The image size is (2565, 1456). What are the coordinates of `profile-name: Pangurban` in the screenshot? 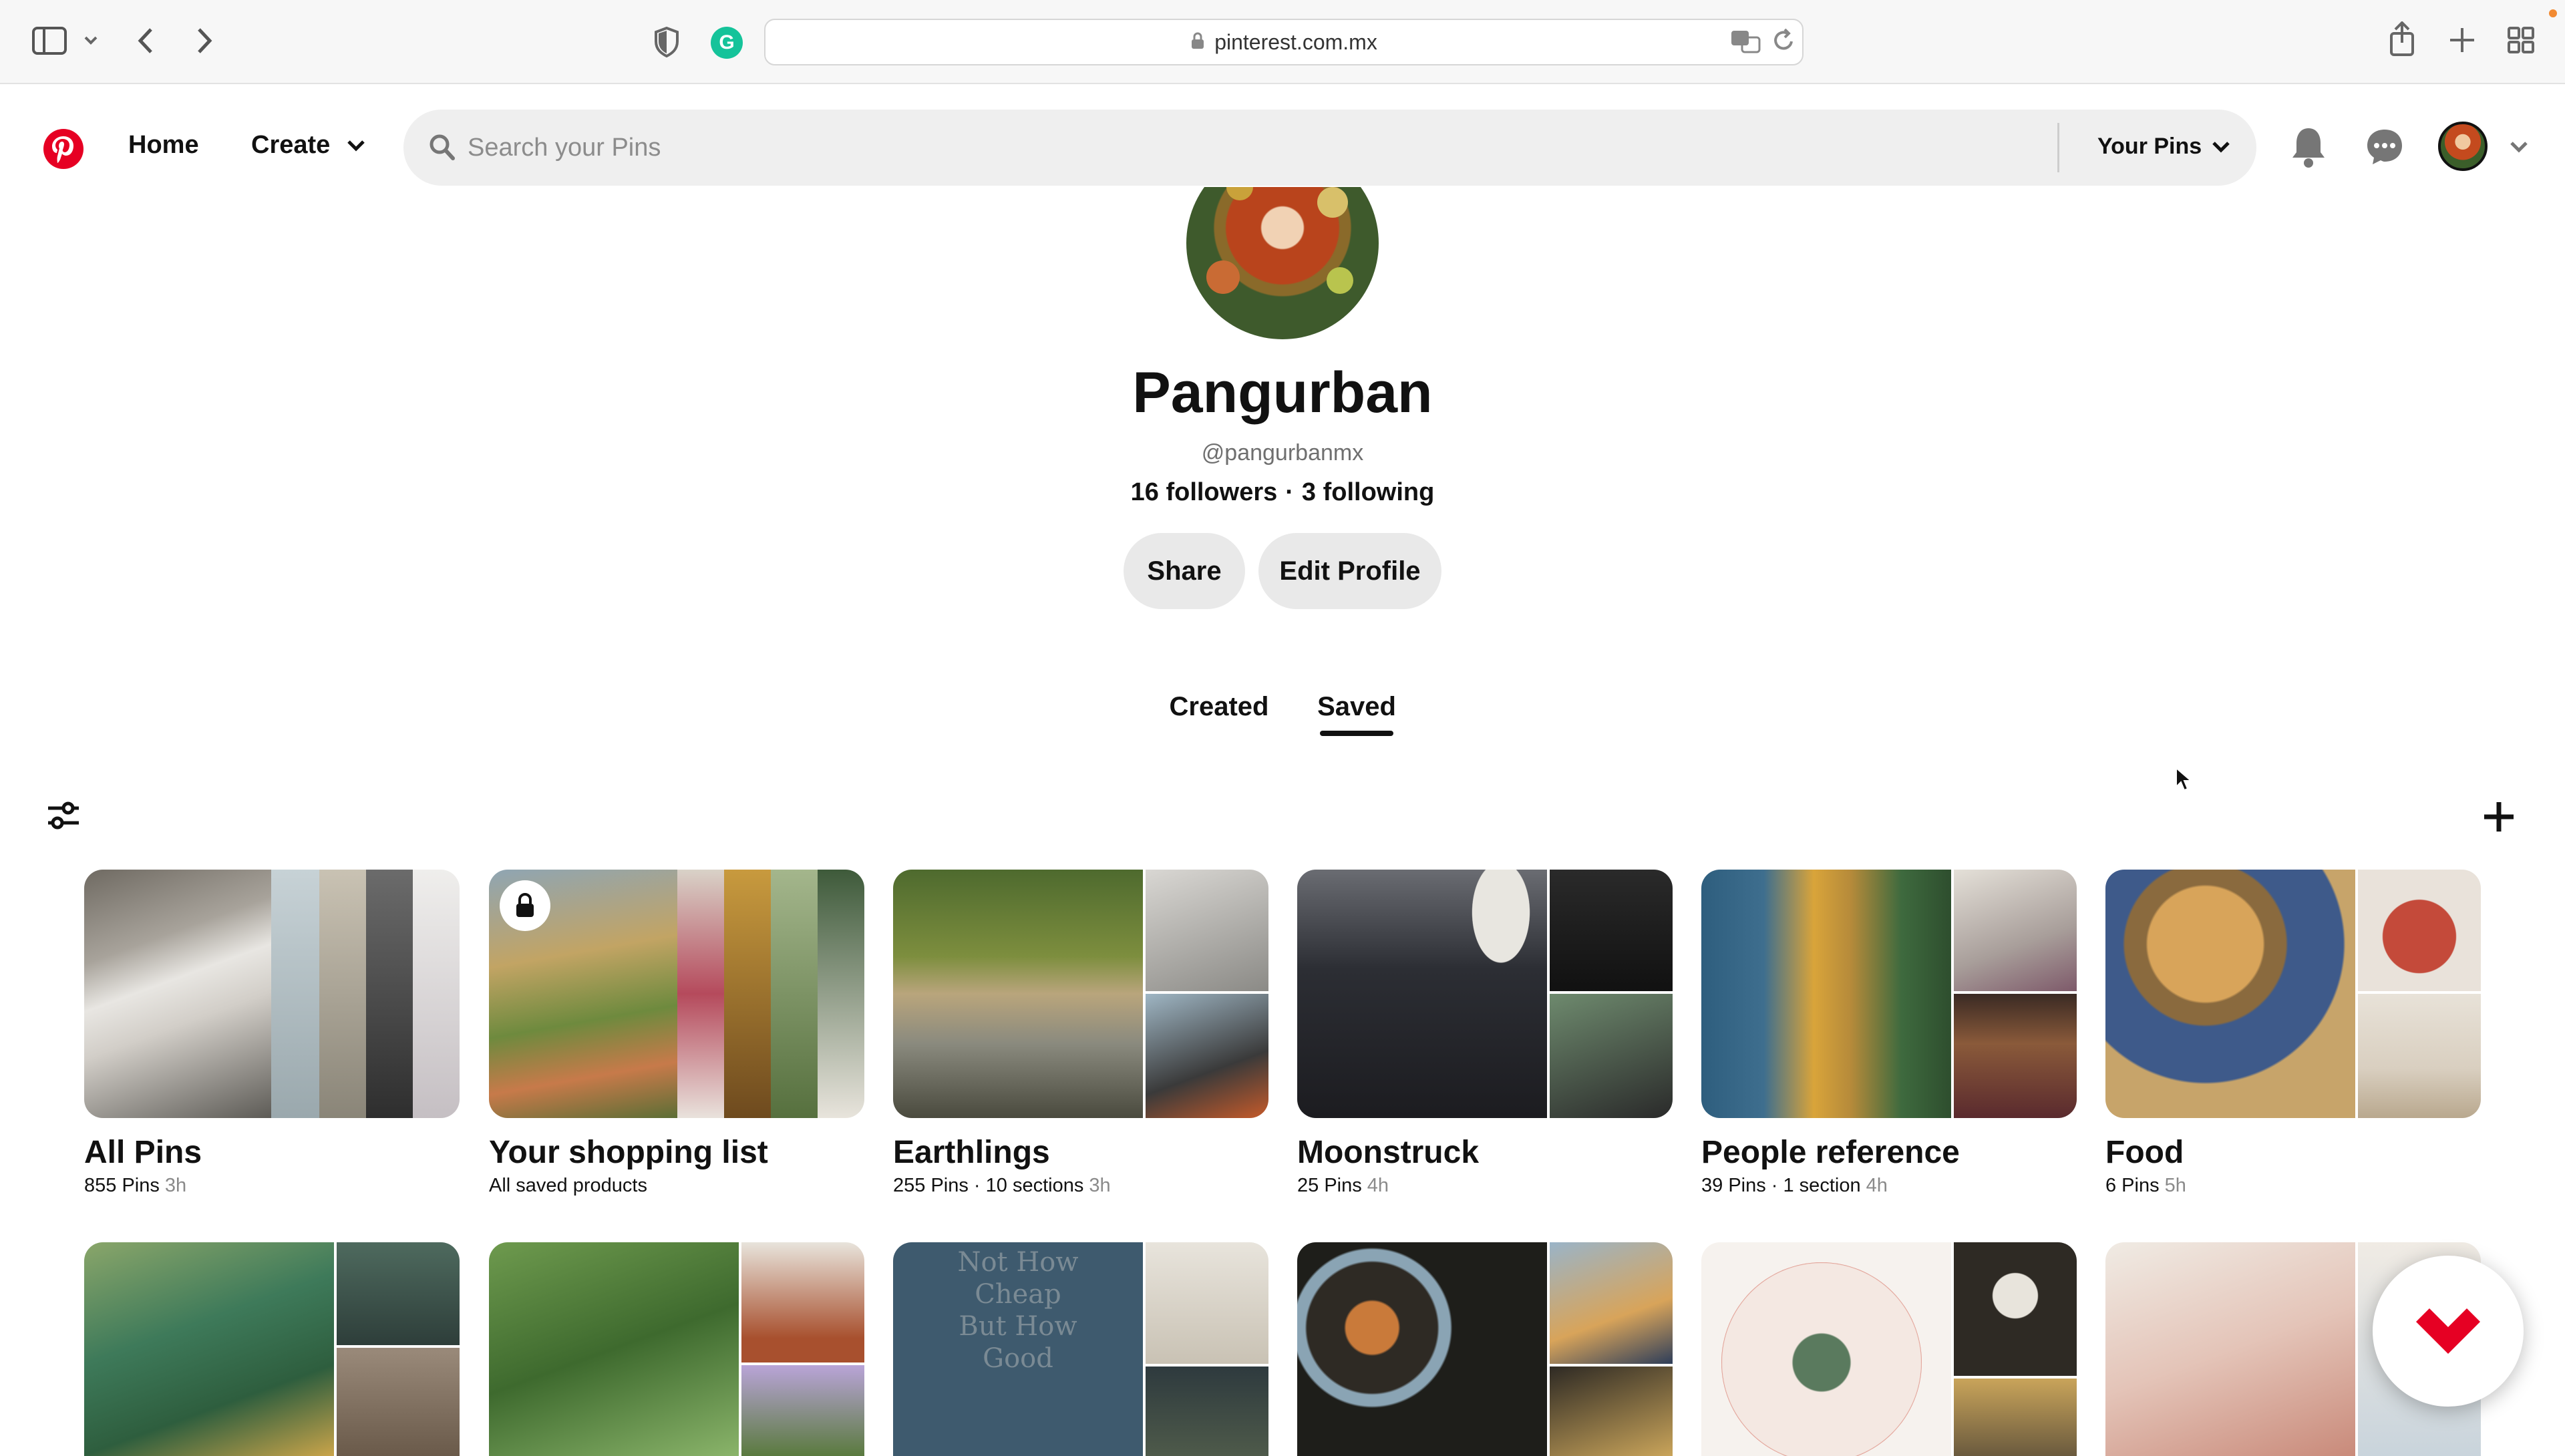 It's located at (1282, 392).